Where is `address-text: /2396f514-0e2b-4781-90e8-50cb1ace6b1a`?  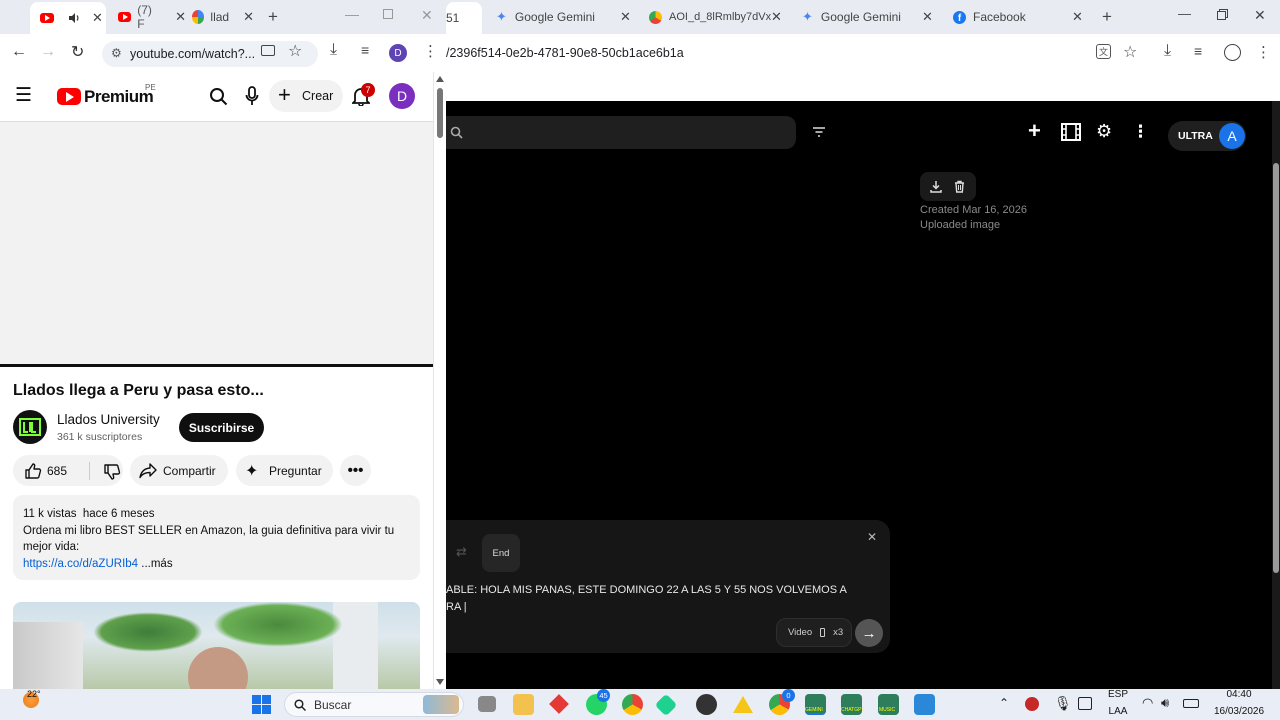
address-text: /2396f514-0e2b-4781-90e8-50cb1ace6b1a is located at coordinates (565, 53).